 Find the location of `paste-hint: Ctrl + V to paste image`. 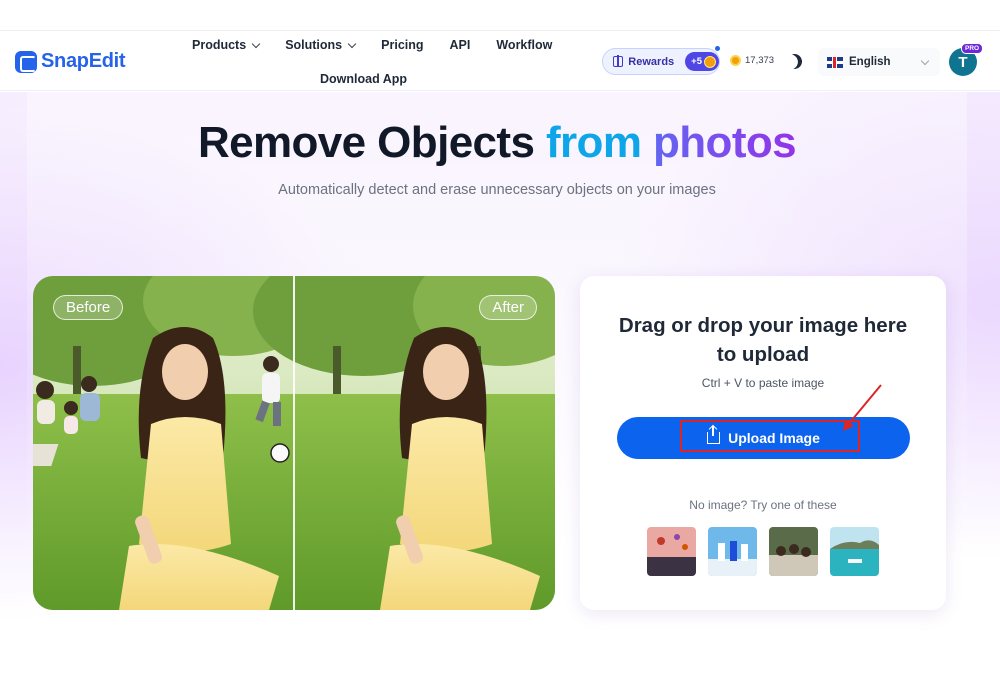

paste-hint: Ctrl + V to paste image is located at coordinates (763, 383).